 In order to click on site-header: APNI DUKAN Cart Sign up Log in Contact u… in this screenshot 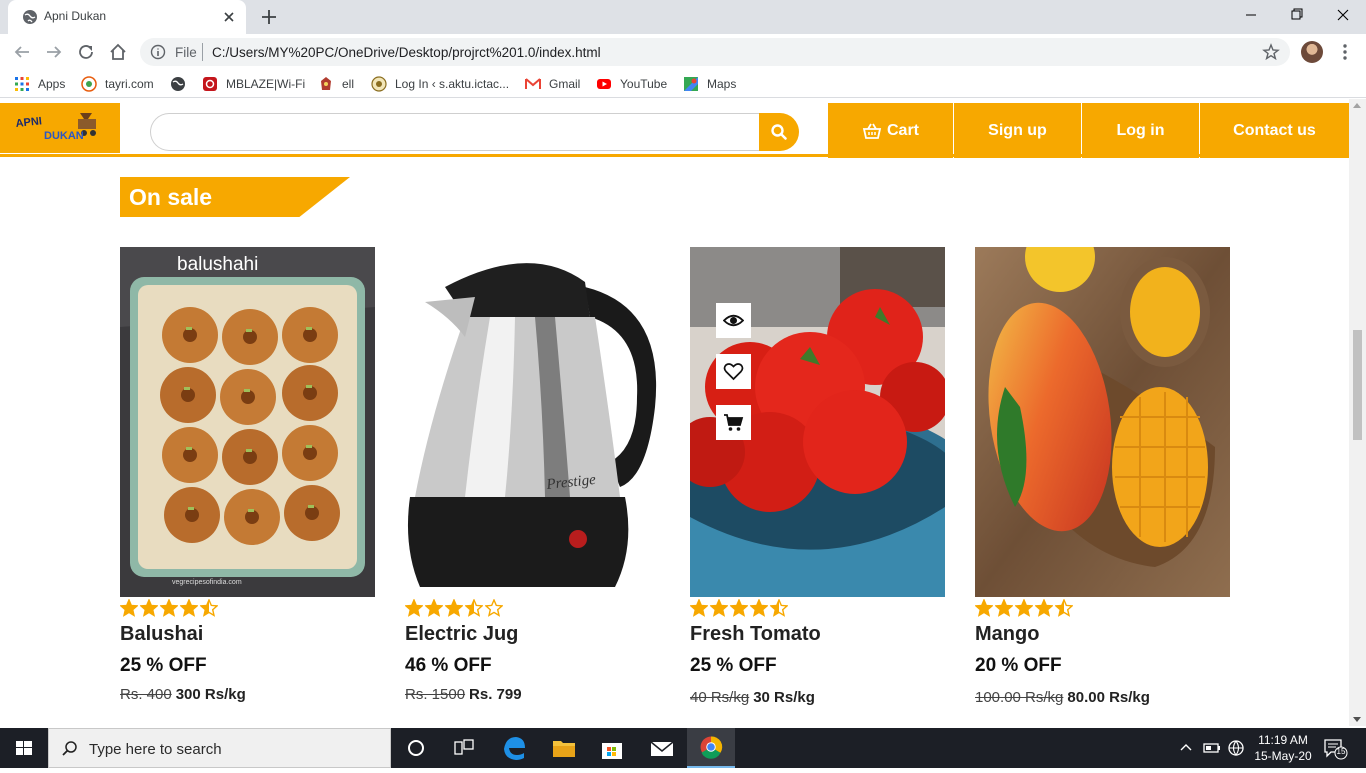, I will do `click(674, 130)`.